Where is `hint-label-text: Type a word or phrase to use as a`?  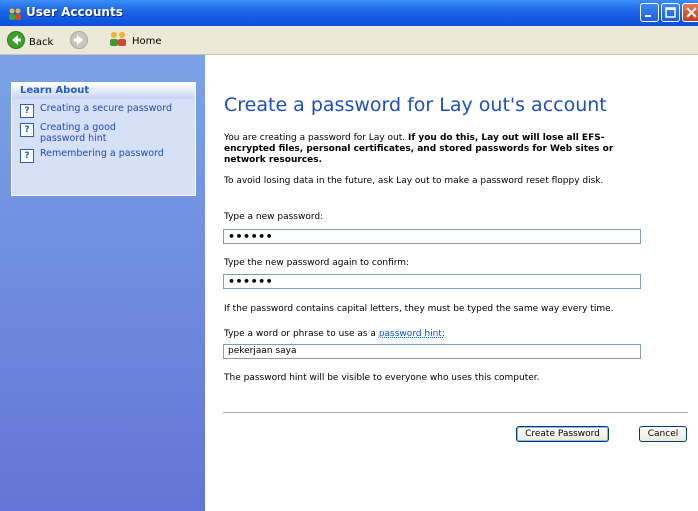
hint-label-text: Type a word or phrase to use as a is located at coordinates (301, 334).